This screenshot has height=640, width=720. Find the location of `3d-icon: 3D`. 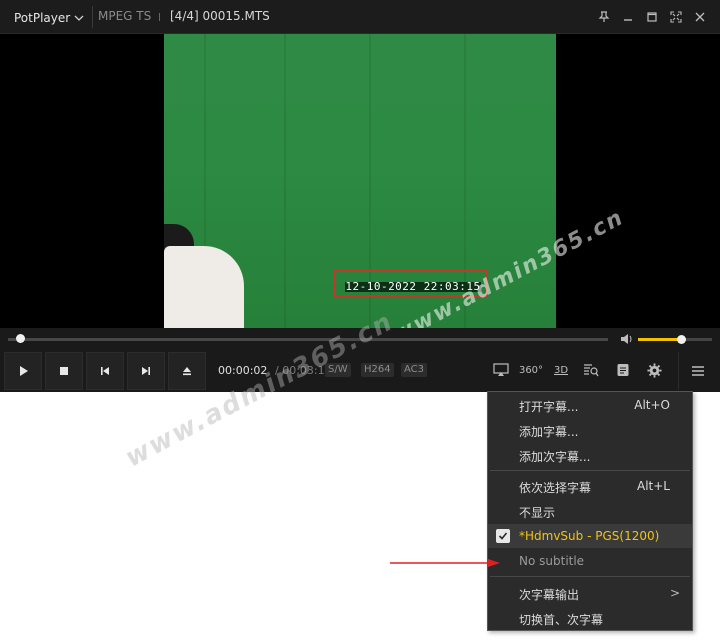

3d-icon: 3D is located at coordinates (561, 370).